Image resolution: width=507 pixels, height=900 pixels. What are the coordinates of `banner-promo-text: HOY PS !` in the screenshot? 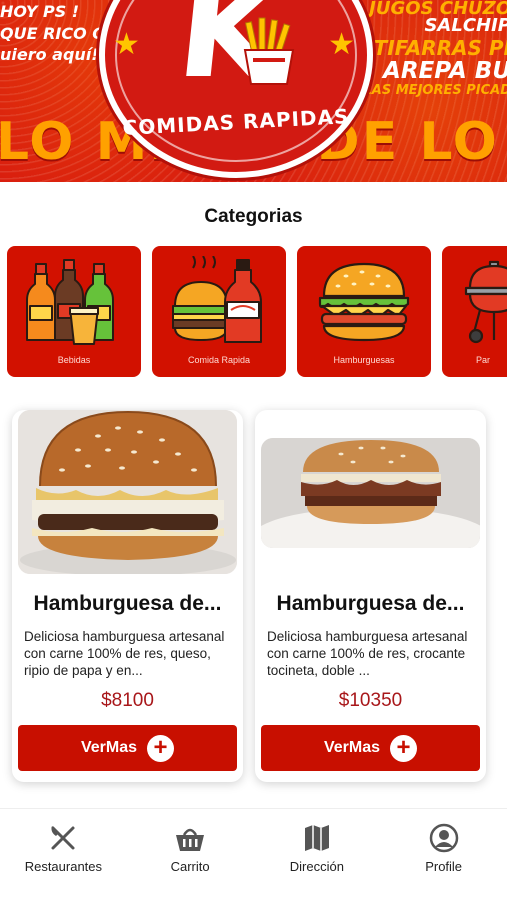 It's located at (40, 11).